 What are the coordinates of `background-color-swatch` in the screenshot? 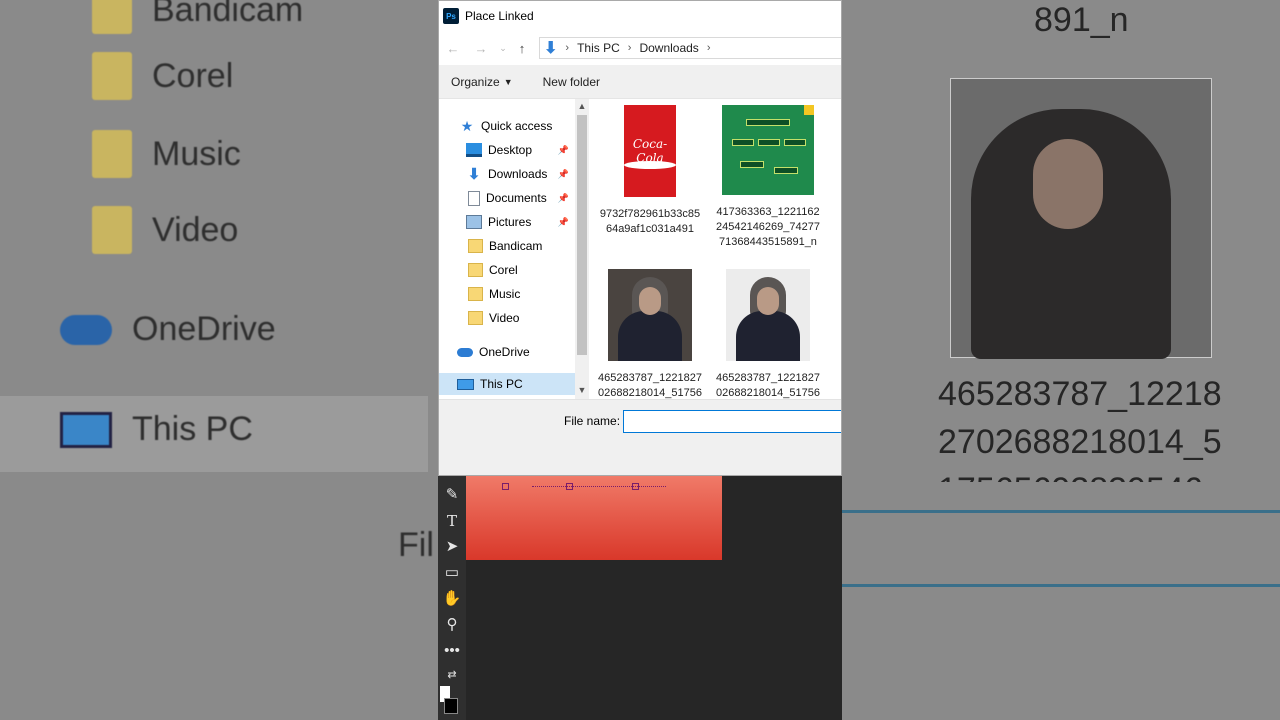 It's located at (451, 706).